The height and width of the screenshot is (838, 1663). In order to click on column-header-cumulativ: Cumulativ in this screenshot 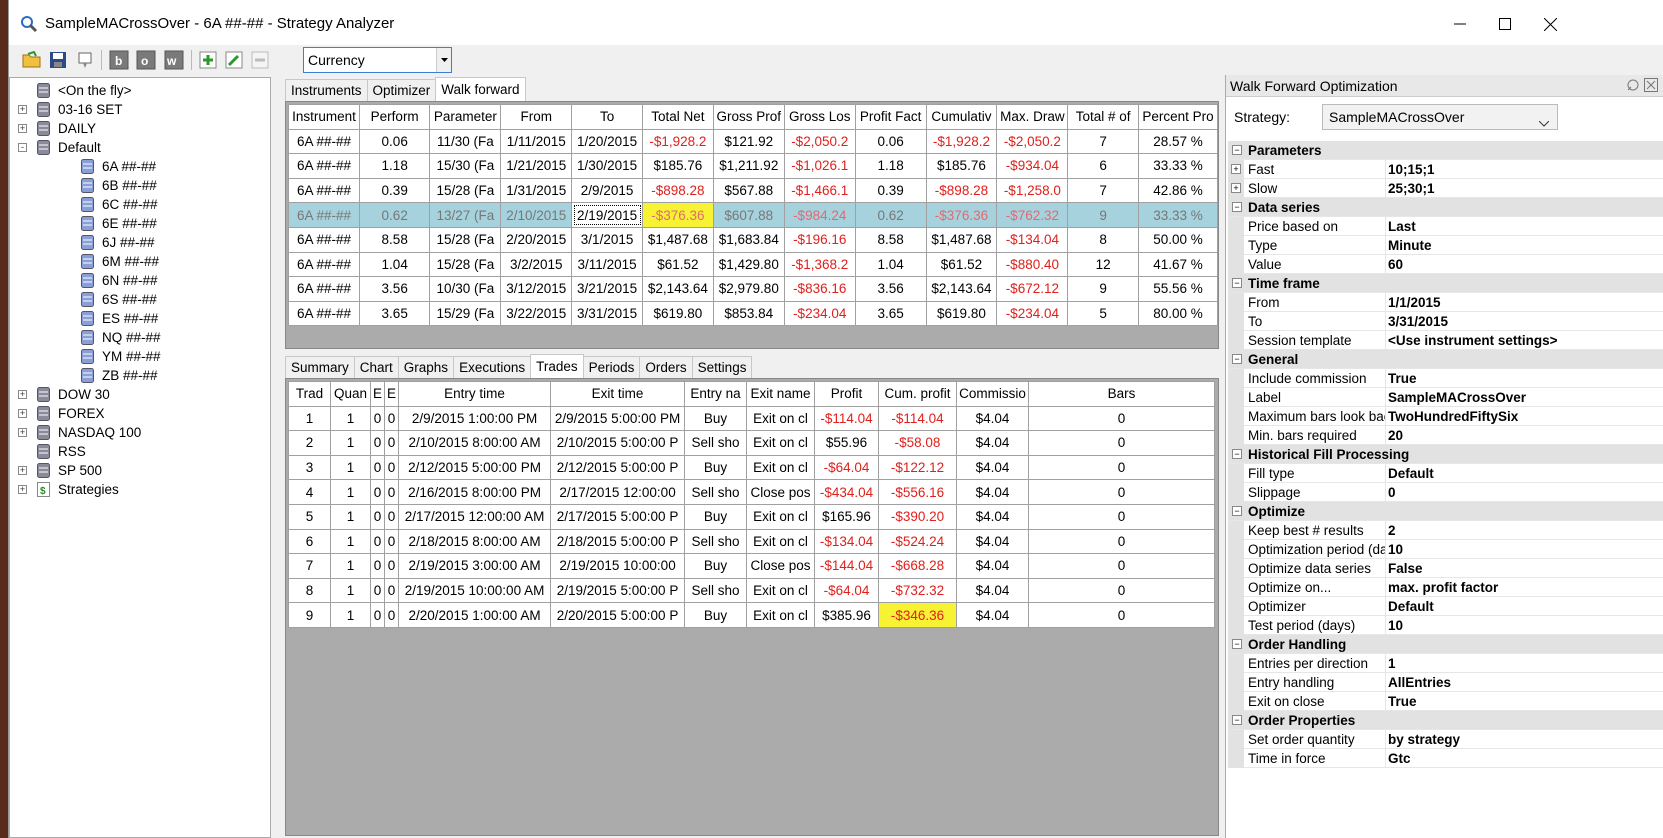, I will do `click(961, 117)`.